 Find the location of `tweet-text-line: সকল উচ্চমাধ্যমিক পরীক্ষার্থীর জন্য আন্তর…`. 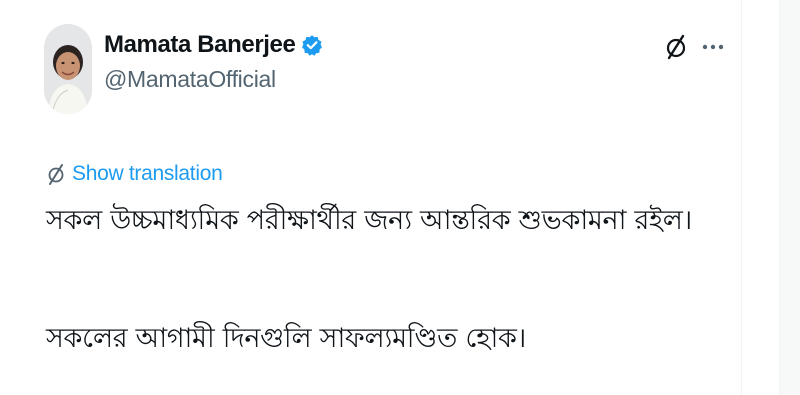

tweet-text-line: সকল উচ্চমাধ্যমিক পরীক্ষার্থীর জন্য আন্তর… is located at coordinates (369, 220).